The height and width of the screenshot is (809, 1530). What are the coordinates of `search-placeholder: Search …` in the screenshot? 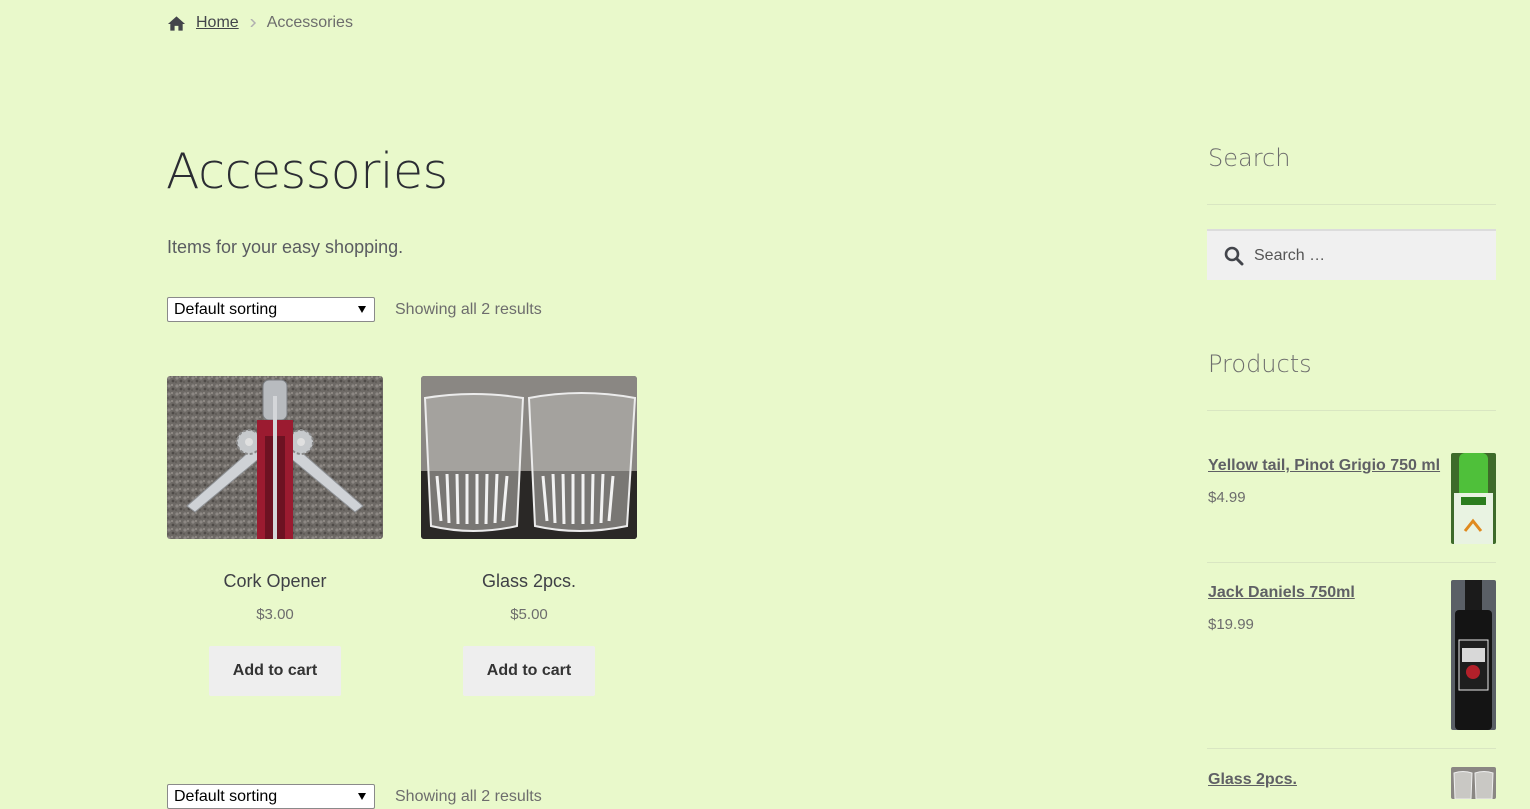 It's located at (1290, 255).